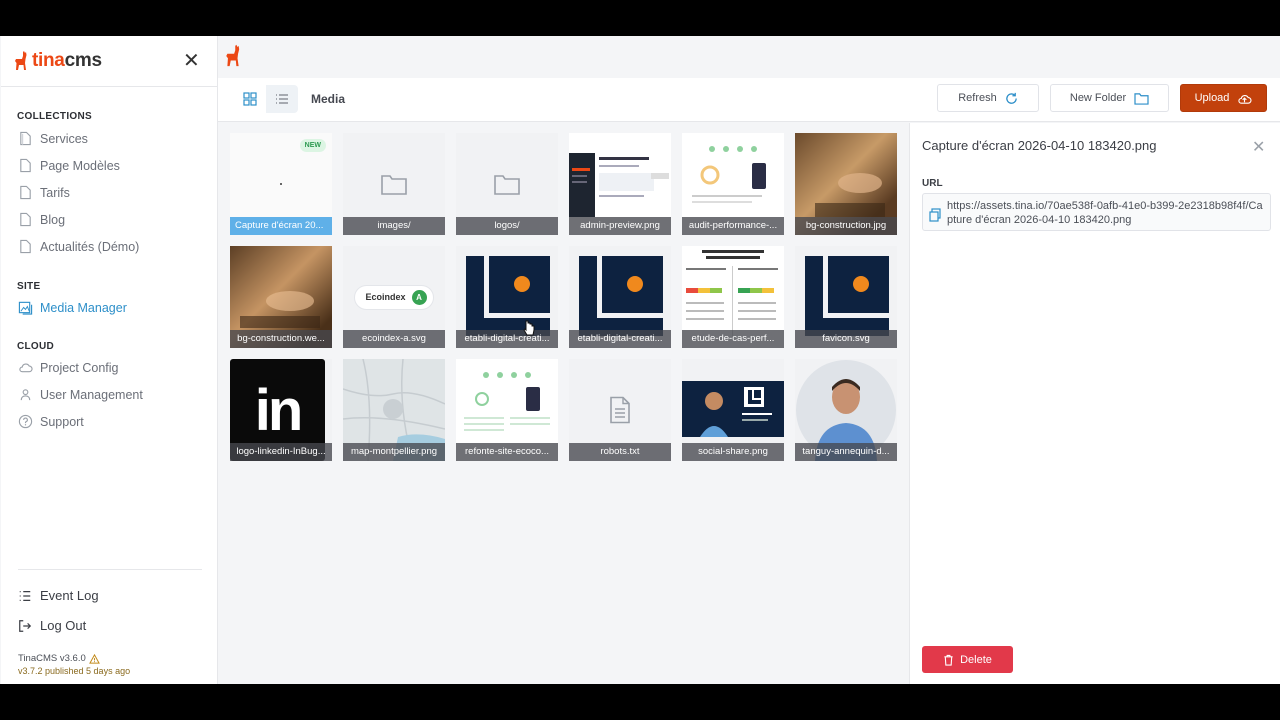 The width and height of the screenshot is (1280, 720). Describe the element at coordinates (394, 184) in the screenshot. I see `folder-item: images/` at that location.